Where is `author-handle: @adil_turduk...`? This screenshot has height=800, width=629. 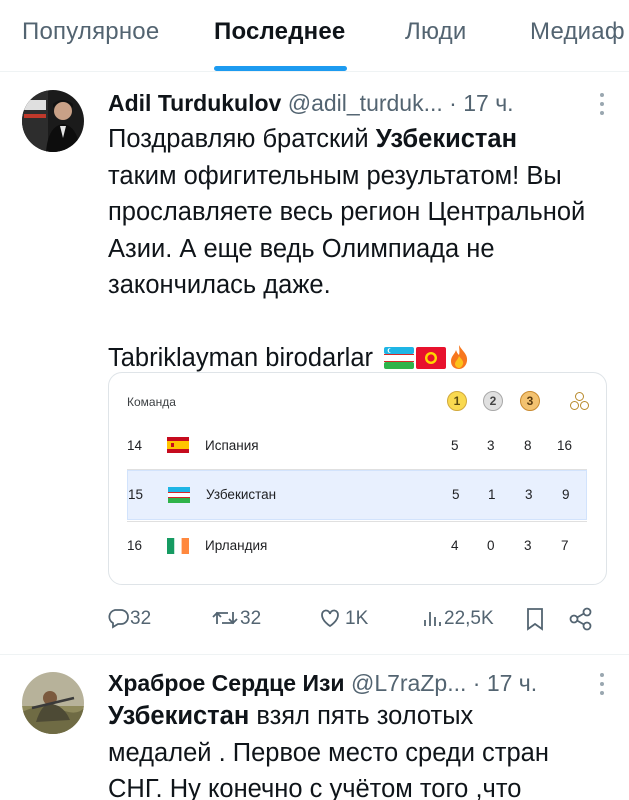
author-handle: @adil_turduk... is located at coordinates (365, 103).